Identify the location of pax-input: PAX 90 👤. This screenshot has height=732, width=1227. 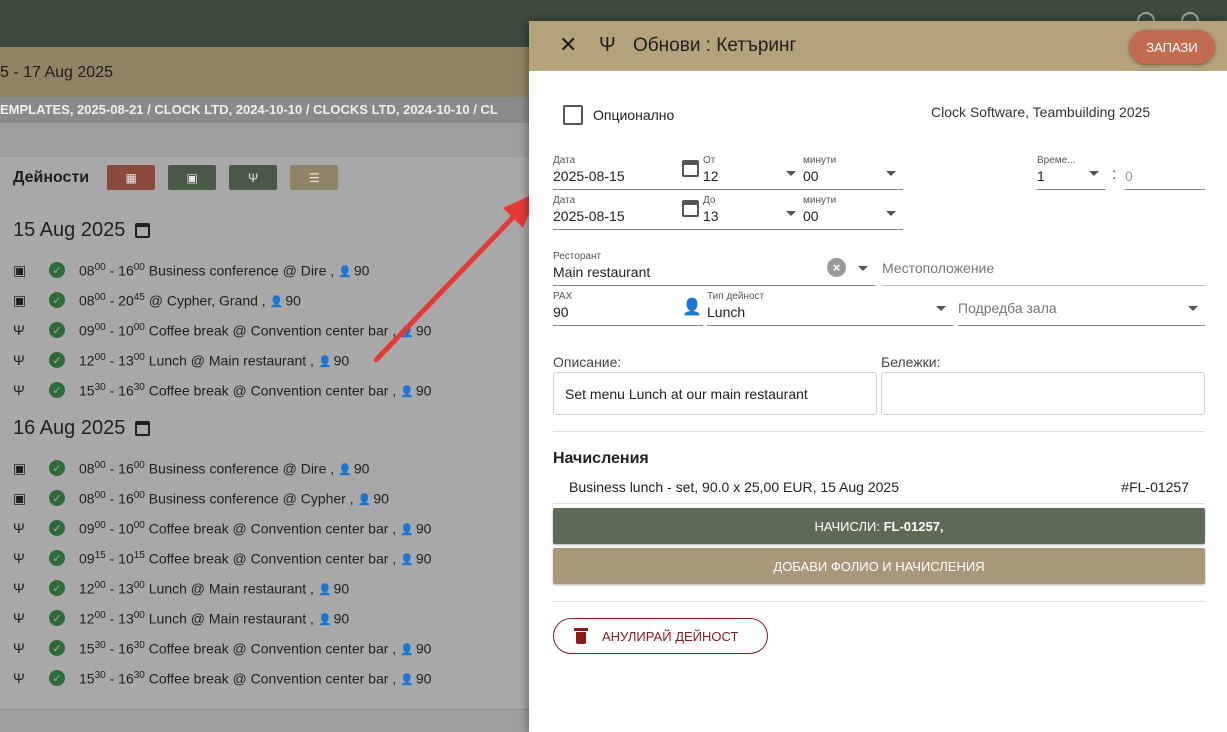
(628, 308).